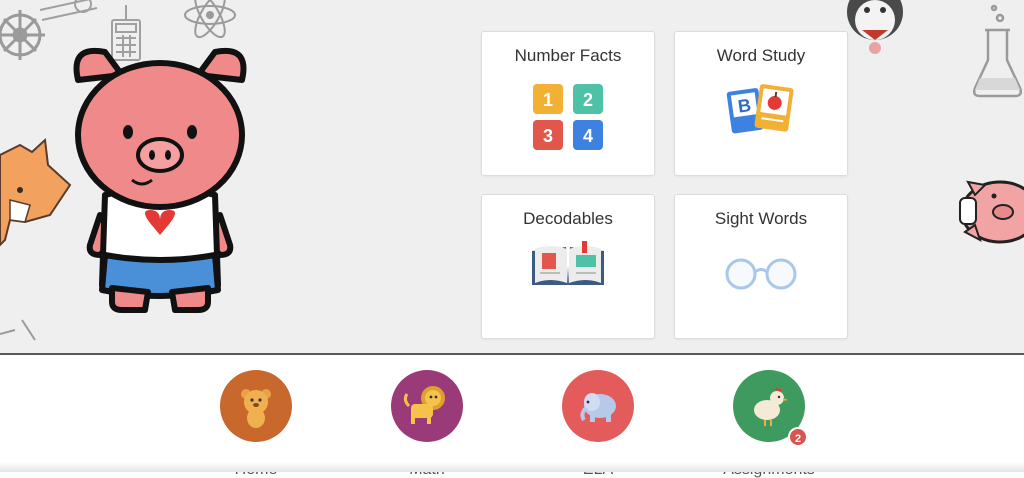 The width and height of the screenshot is (1024, 478). What do you see at coordinates (210, 19) in the screenshot?
I see `atom-icon` at bounding box center [210, 19].